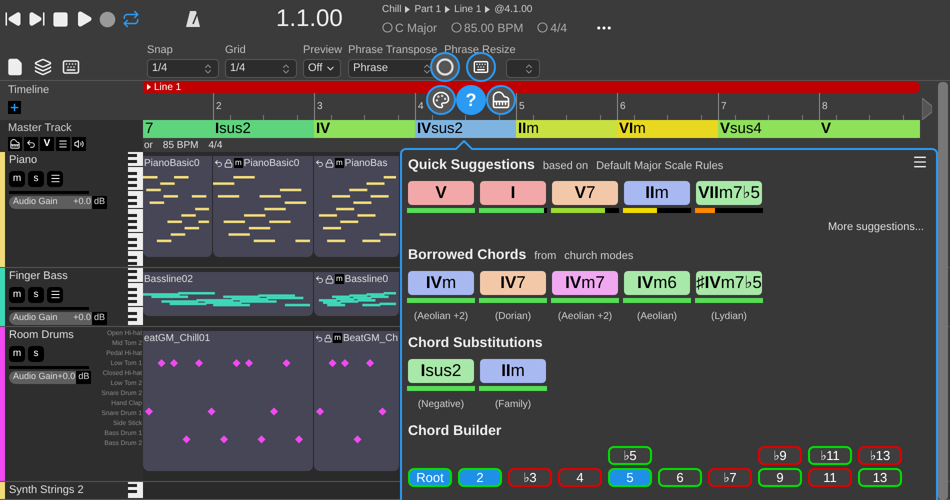  I want to click on song-setting: 4/4, so click(559, 27).